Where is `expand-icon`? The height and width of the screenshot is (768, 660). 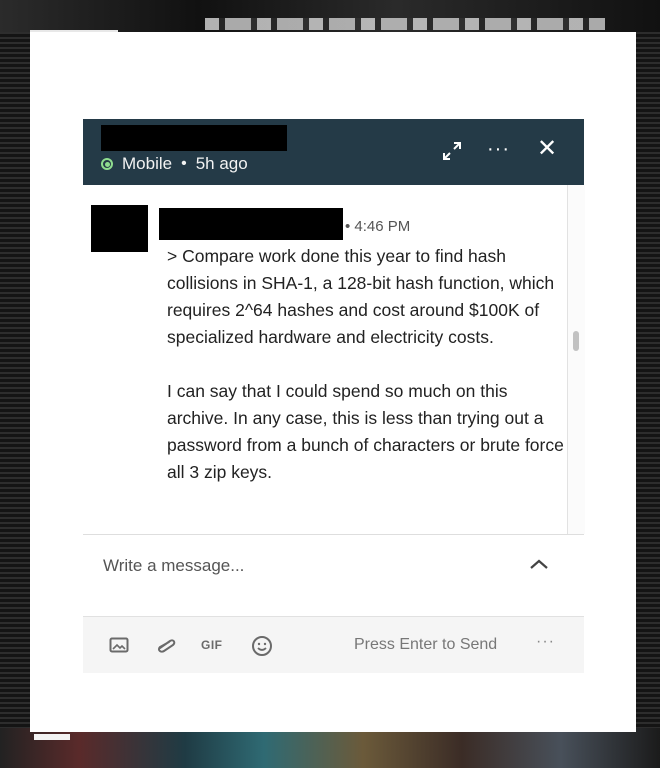
expand-icon is located at coordinates (452, 151).